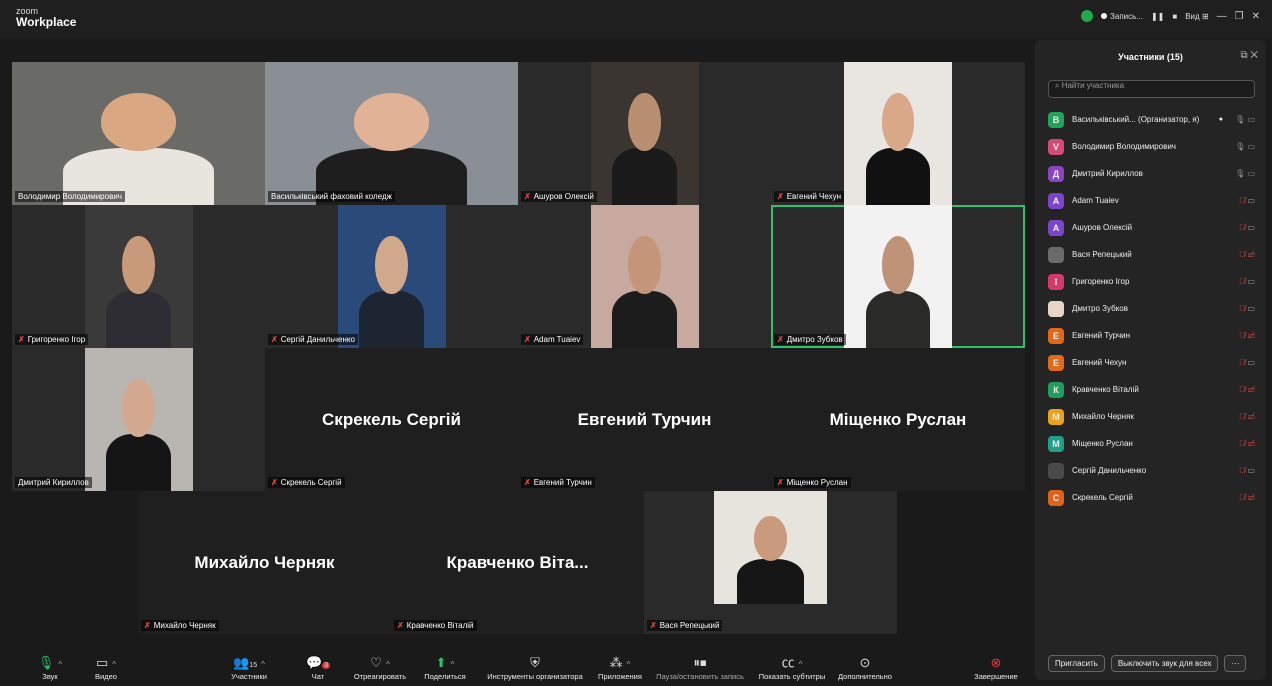 This screenshot has width=1272, height=686. What do you see at coordinates (1076, 663) in the screenshot?
I see `invite-button: Пригласить` at bounding box center [1076, 663].